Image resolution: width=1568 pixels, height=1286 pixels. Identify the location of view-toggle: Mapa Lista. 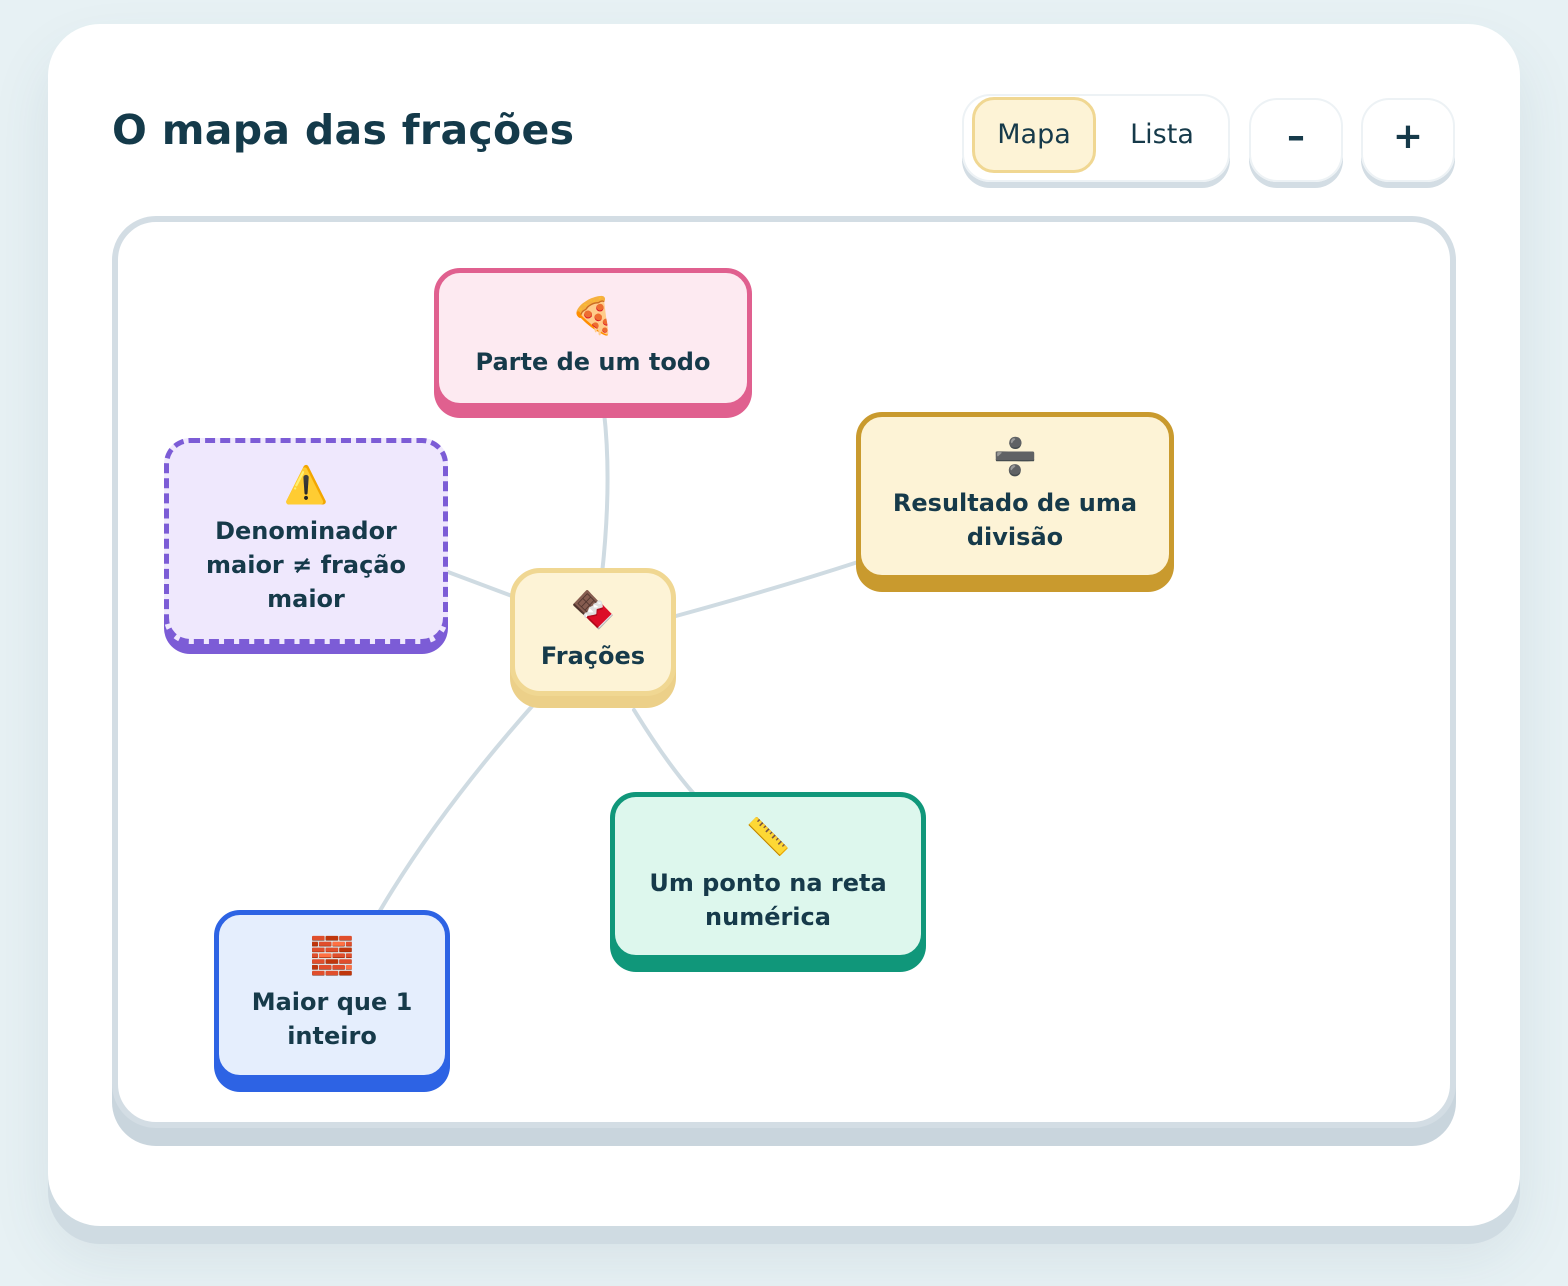
(1096, 138).